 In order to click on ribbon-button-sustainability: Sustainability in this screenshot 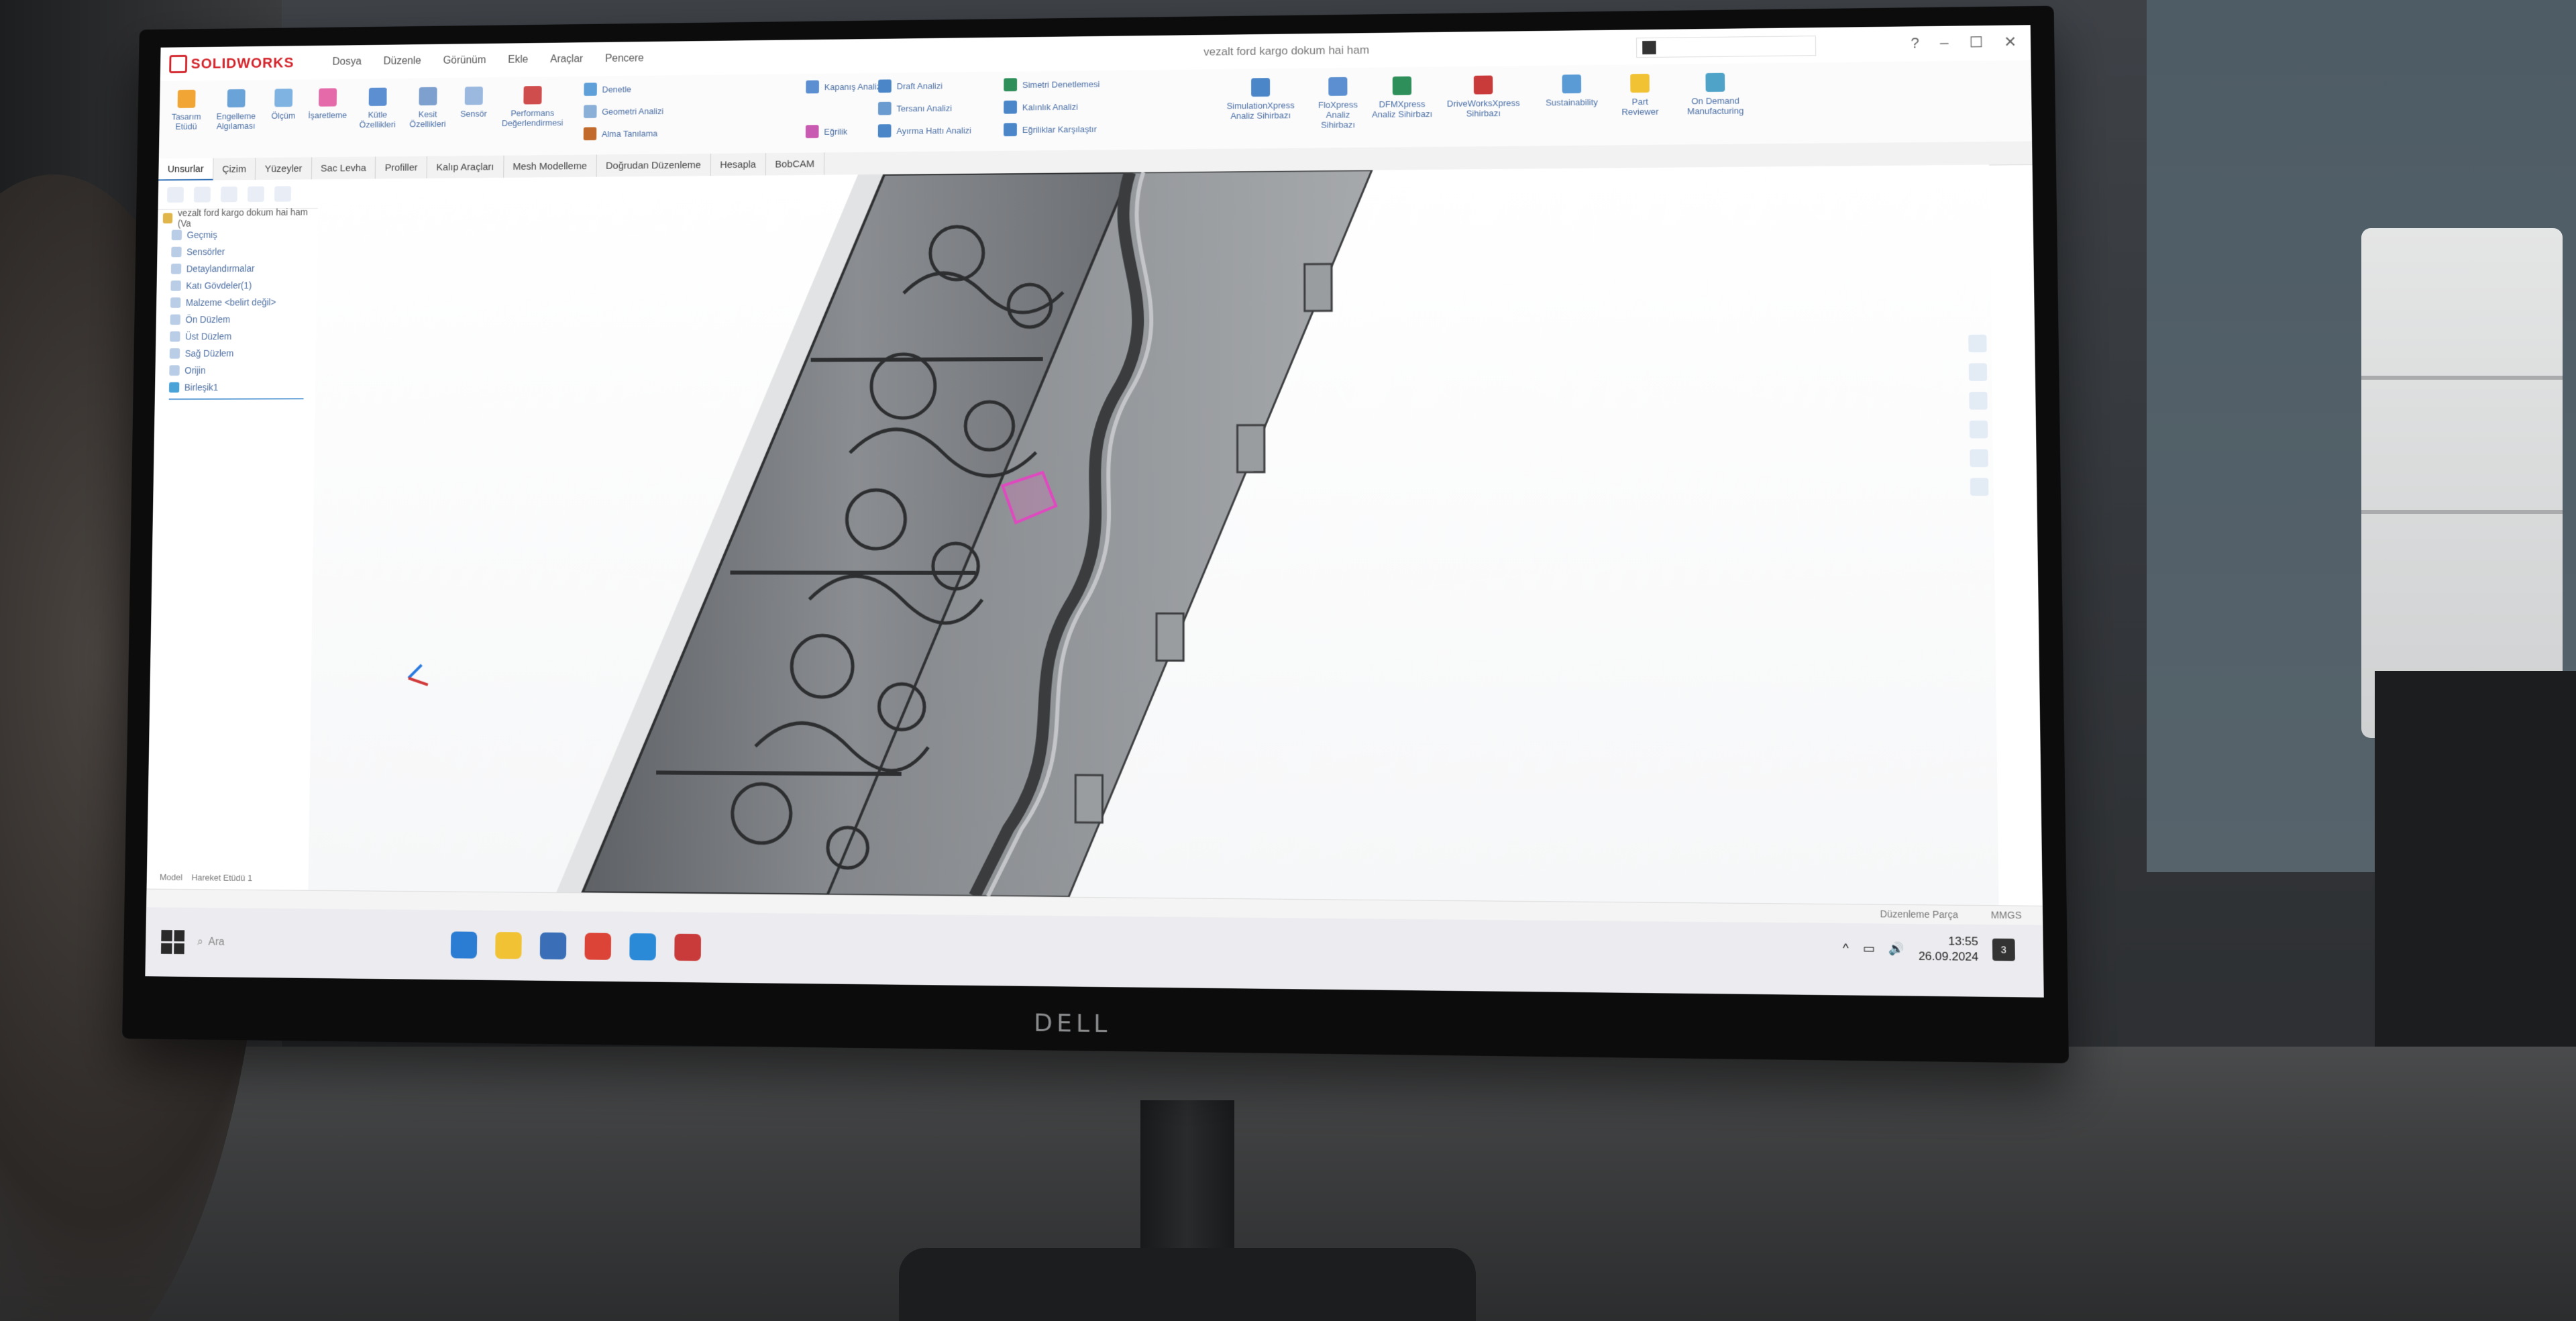, I will do `click(1571, 91)`.